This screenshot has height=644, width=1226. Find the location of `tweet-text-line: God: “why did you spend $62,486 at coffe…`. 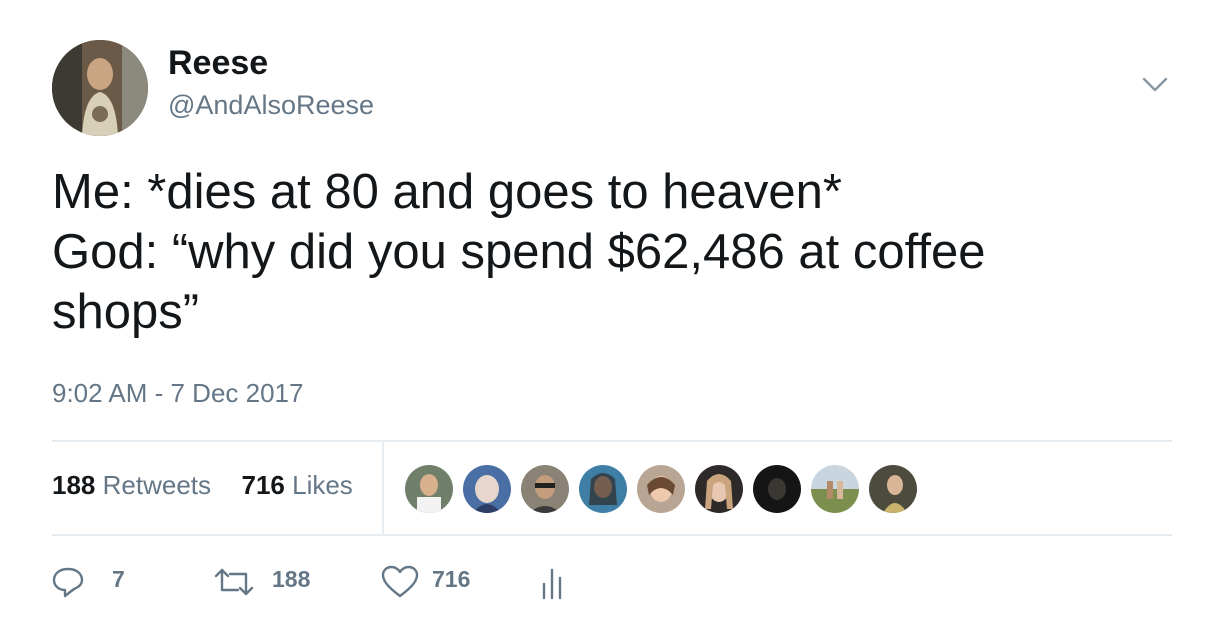

tweet-text-line: God: “why did you spend $62,486 at coffe… is located at coordinates (519, 252).